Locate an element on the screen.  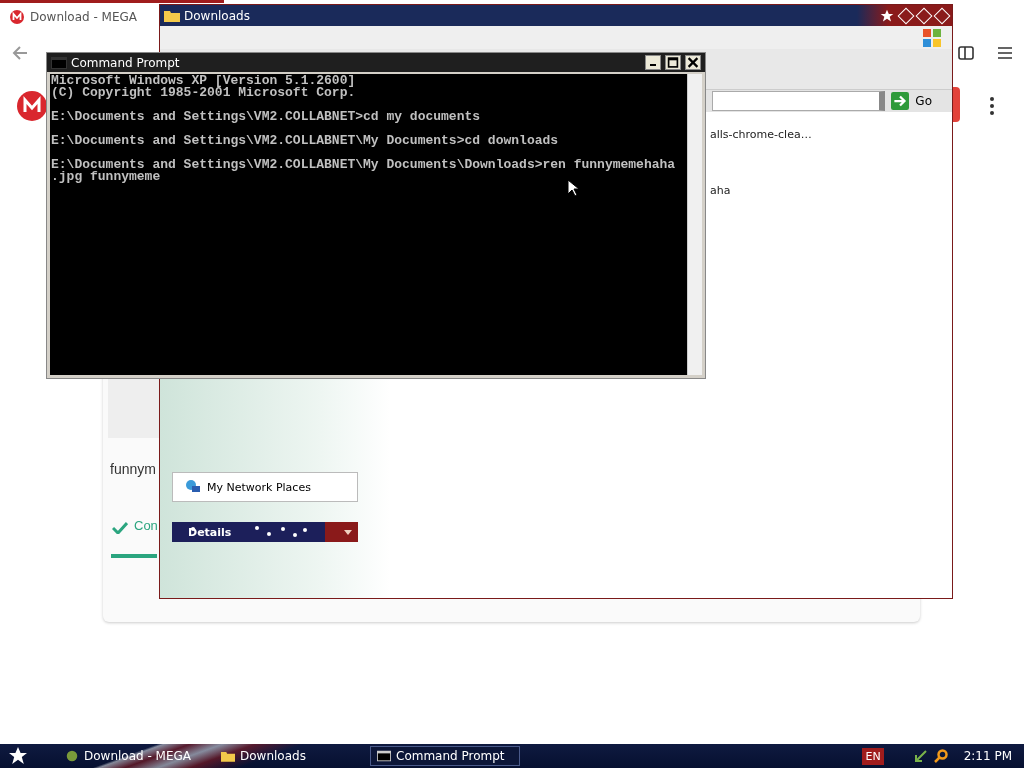
place-link: My Network Places is located at coordinates (265, 487).